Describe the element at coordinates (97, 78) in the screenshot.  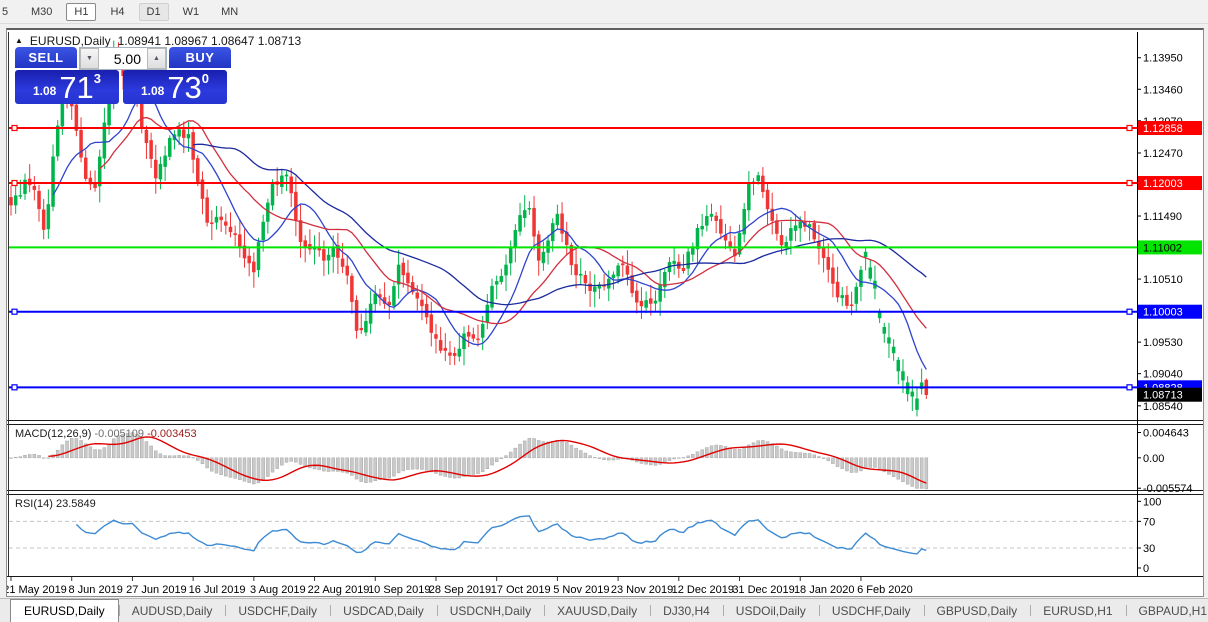
I see `sell-price-pip: 3` at that location.